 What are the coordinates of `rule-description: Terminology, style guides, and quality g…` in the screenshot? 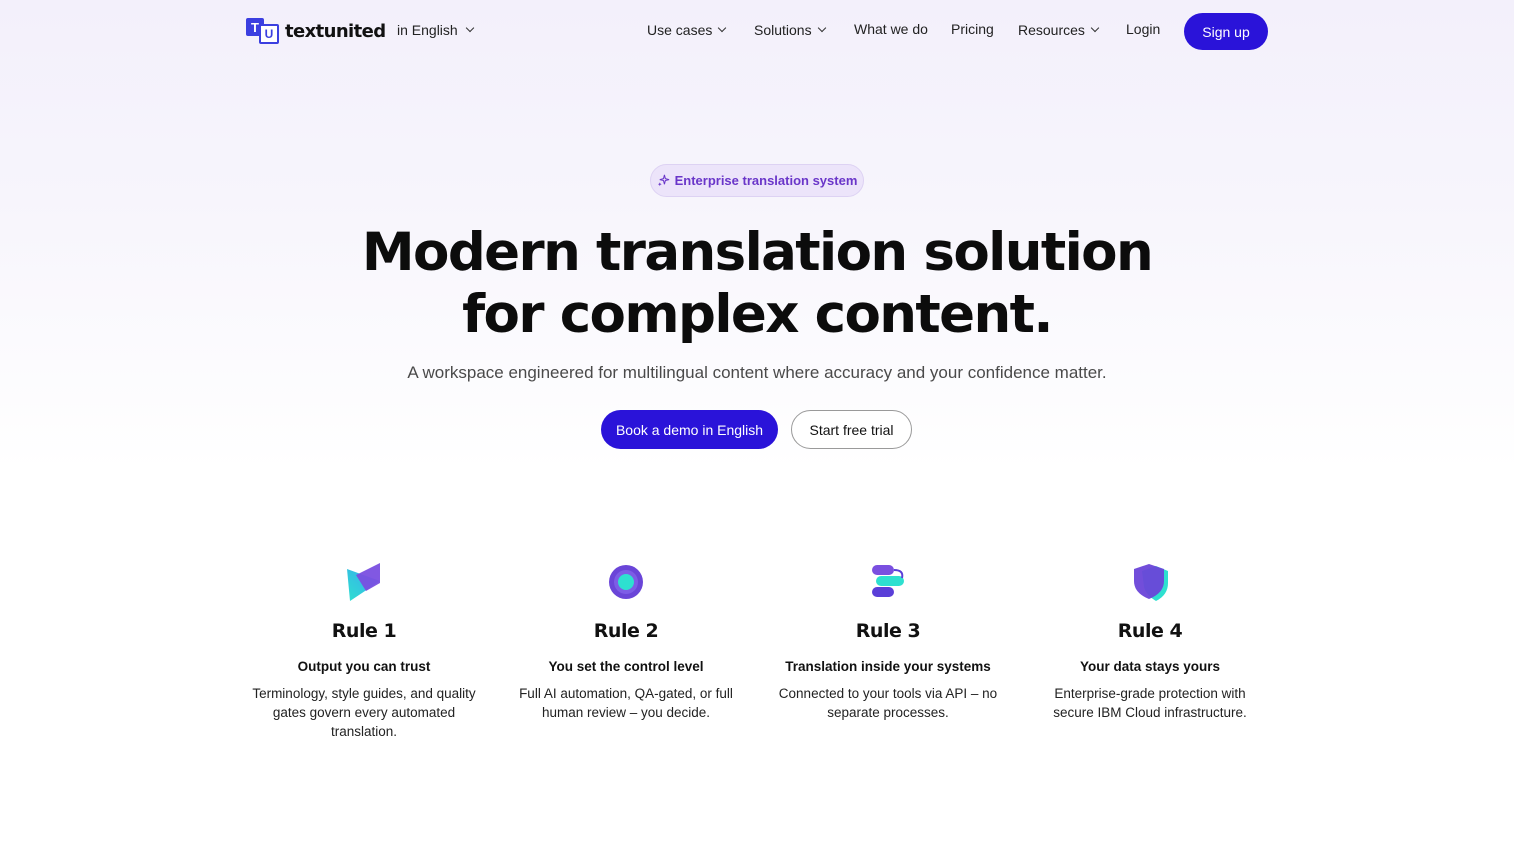 It's located at (364, 712).